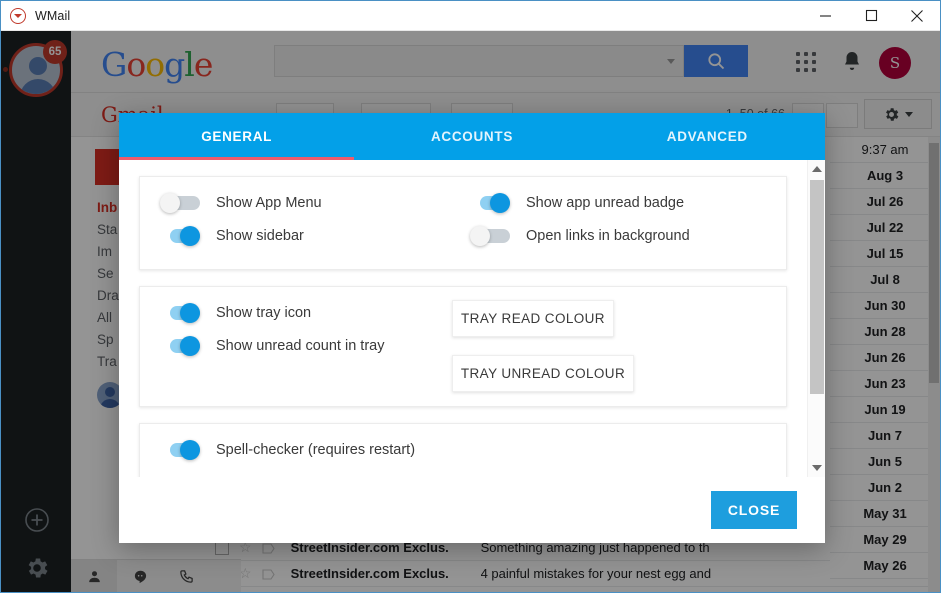 The image size is (941, 593). Describe the element at coordinates (18, 15) in the screenshot. I see `wmail-envelope-icon` at that location.